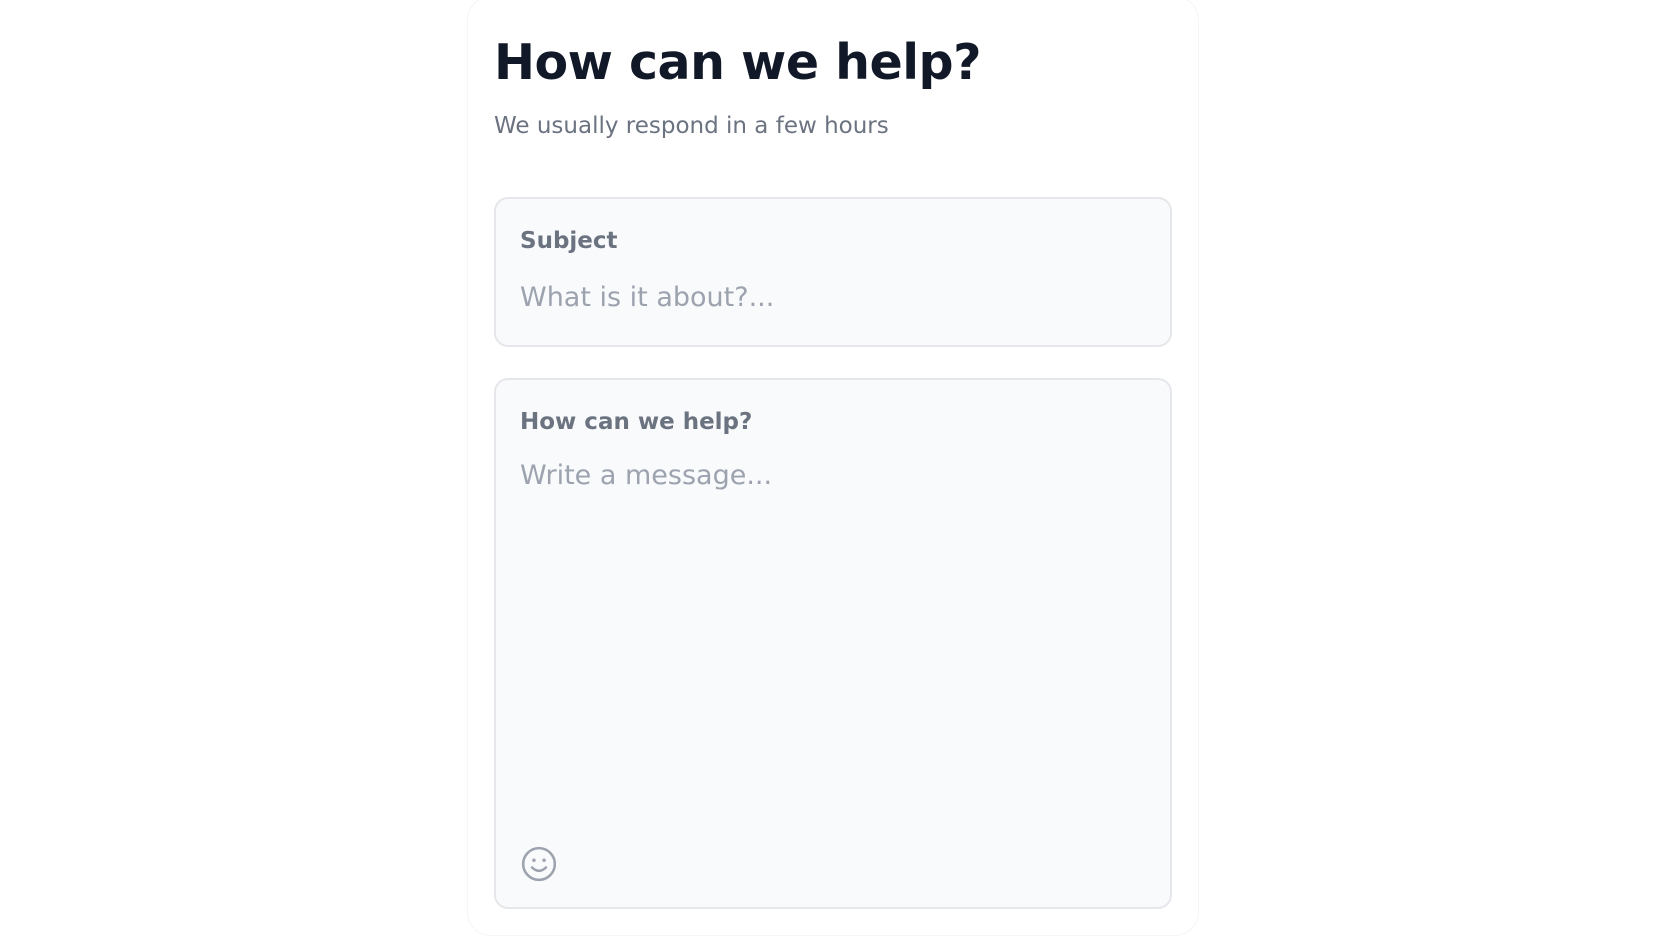 The image size is (1657, 936). I want to click on message-textarea, so click(830, 623).